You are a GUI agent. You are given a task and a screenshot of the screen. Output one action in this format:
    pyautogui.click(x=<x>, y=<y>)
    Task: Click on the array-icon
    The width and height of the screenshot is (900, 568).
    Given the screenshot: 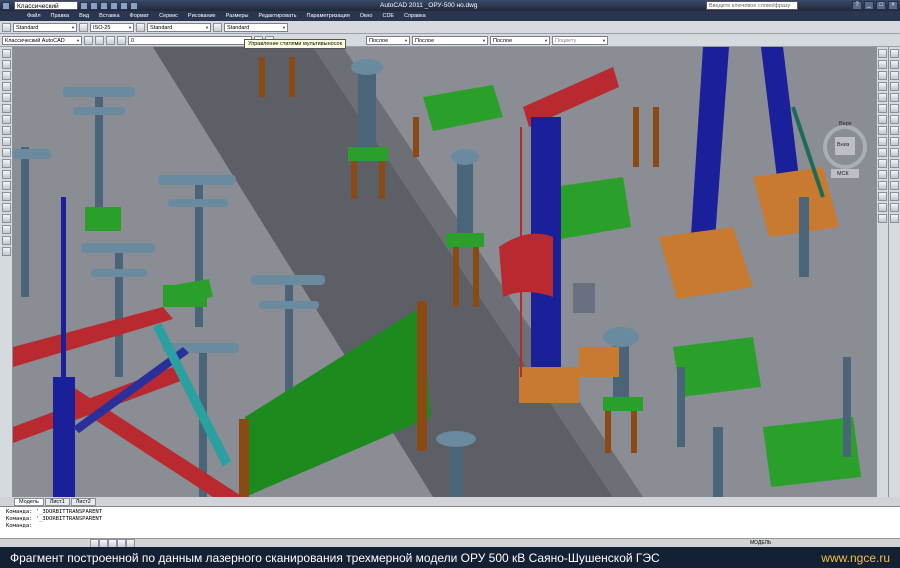 What is the action you would take?
    pyautogui.click(x=882, y=97)
    